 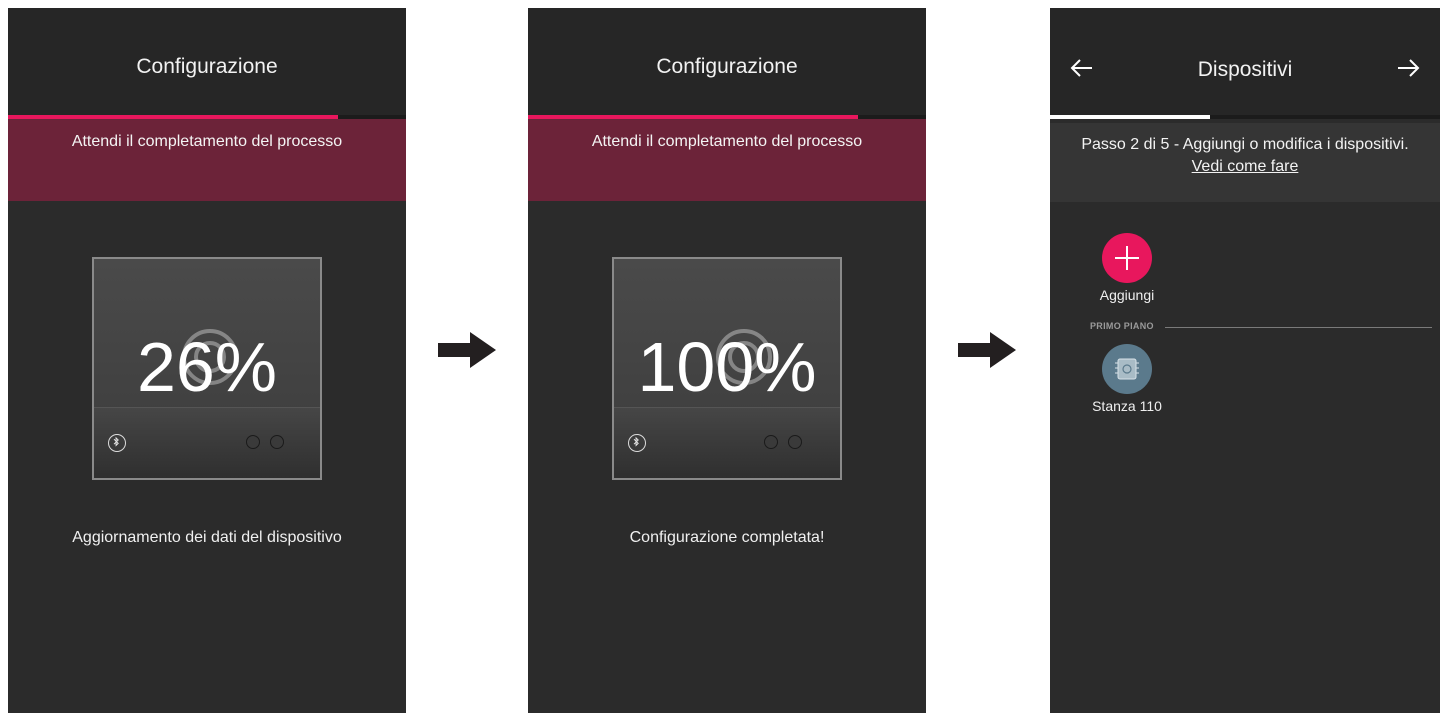 I want to click on help-link: Vedi come fare, so click(x=1245, y=167).